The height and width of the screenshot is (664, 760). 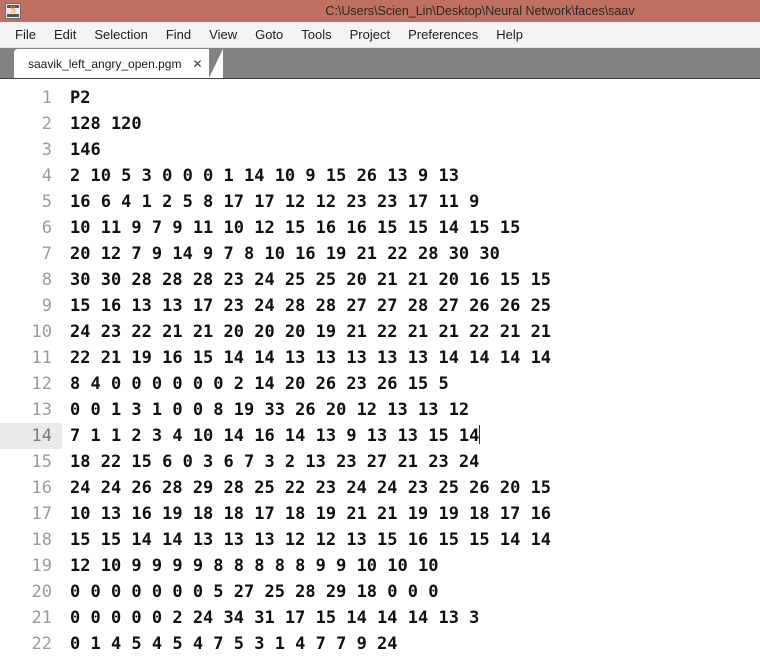 I want to click on line-number: 14, so click(x=31, y=436).